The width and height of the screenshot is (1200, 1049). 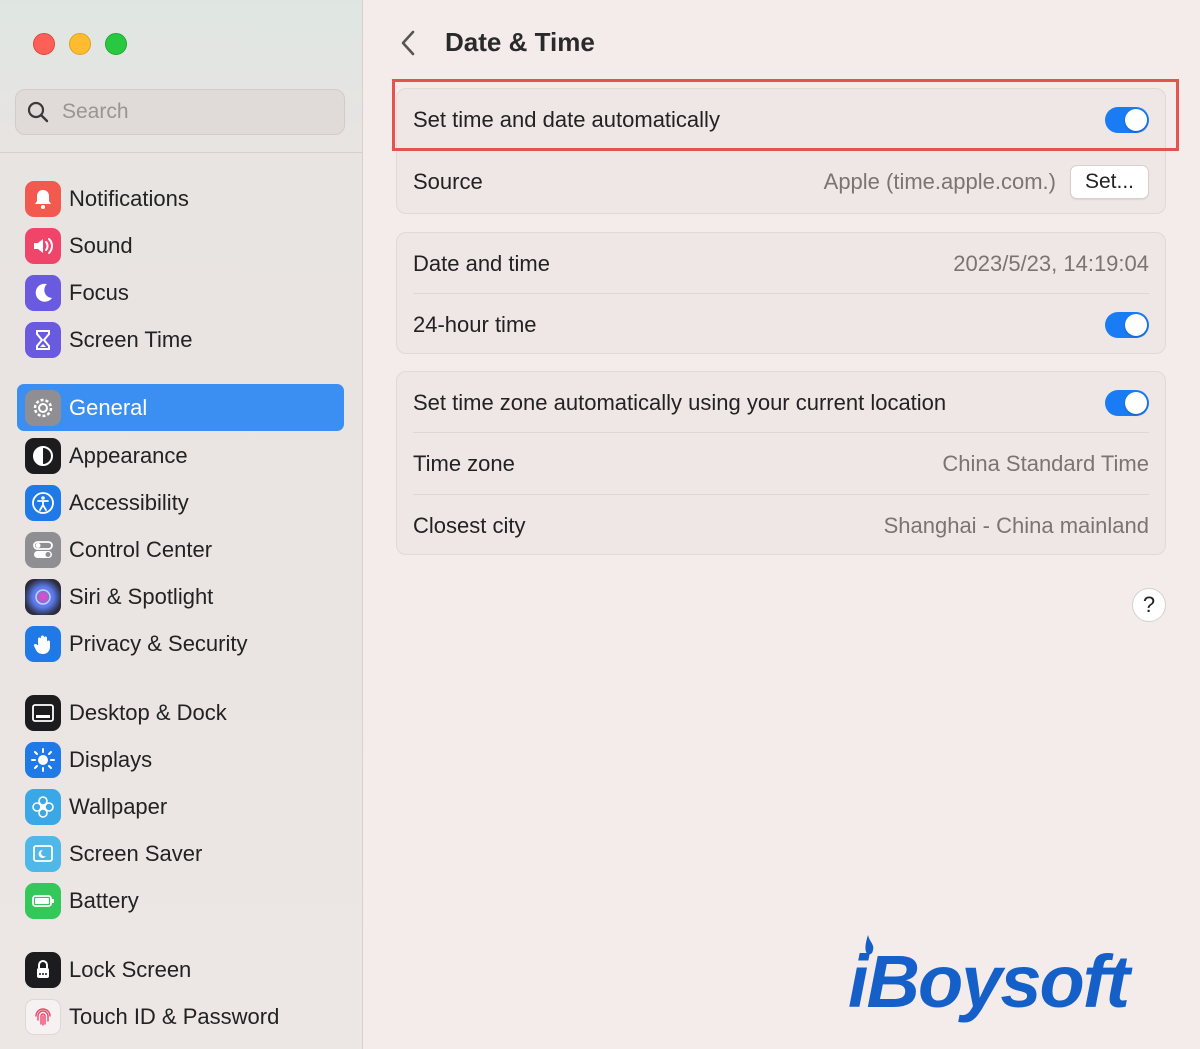 I want to click on sidebar-item-label: Sound, so click(x=101, y=245).